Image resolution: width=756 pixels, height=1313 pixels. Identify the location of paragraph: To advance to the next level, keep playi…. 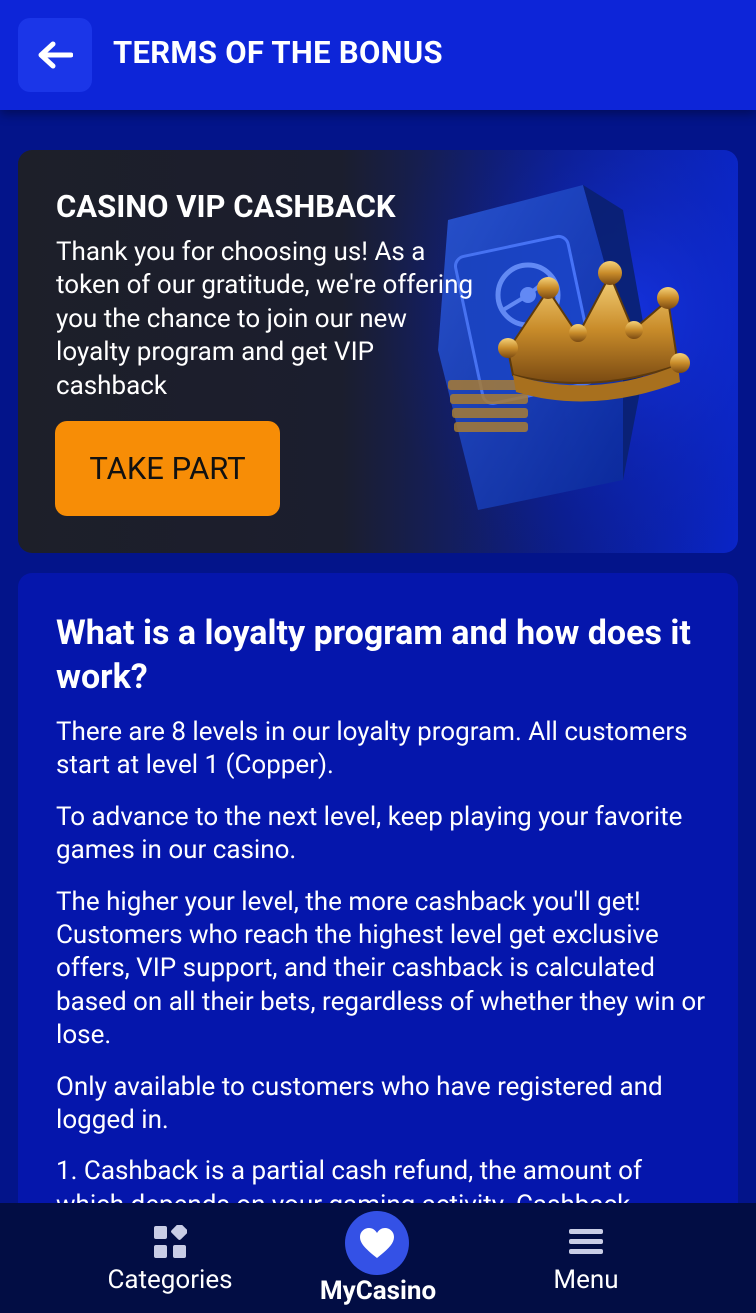
(369, 833).